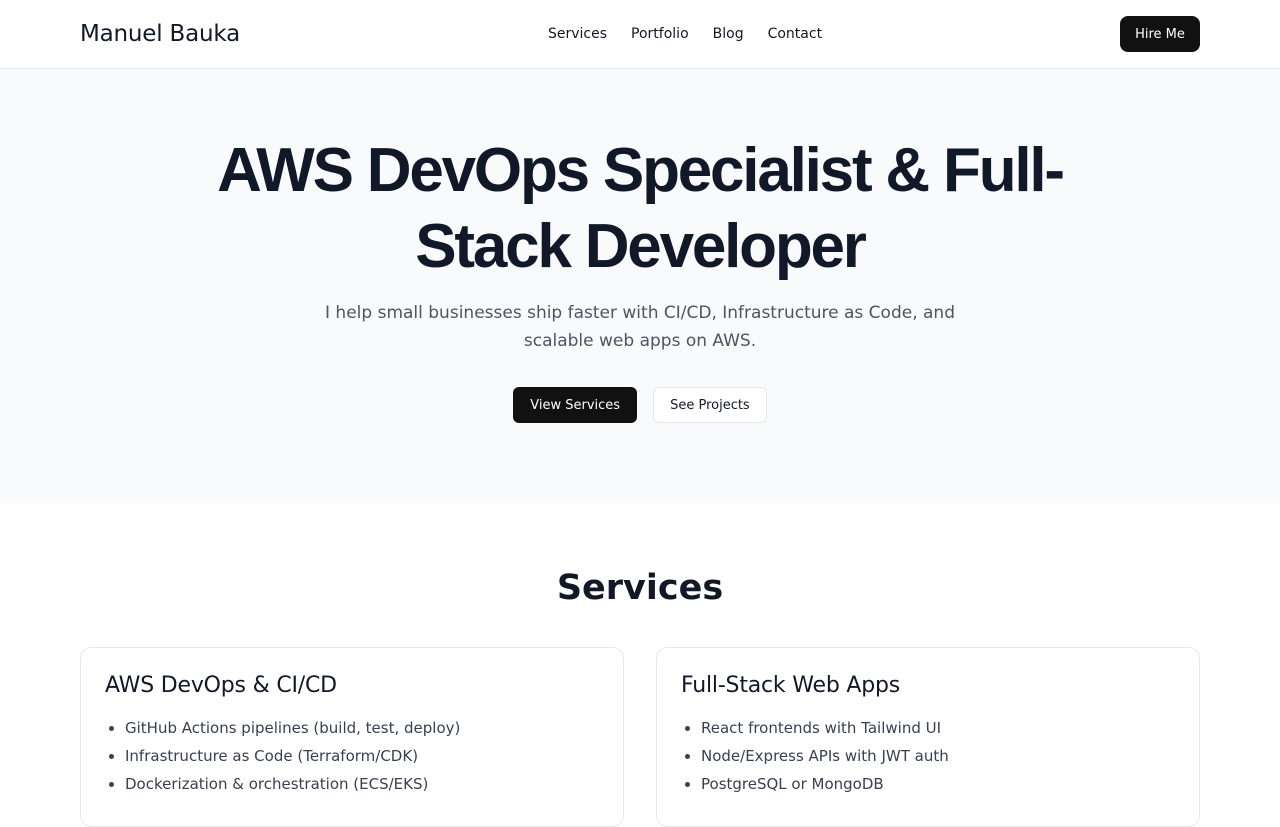 The height and width of the screenshot is (827, 1280). I want to click on list-item: Dockerization & orchestration (ECS/EKS), so click(362, 784).